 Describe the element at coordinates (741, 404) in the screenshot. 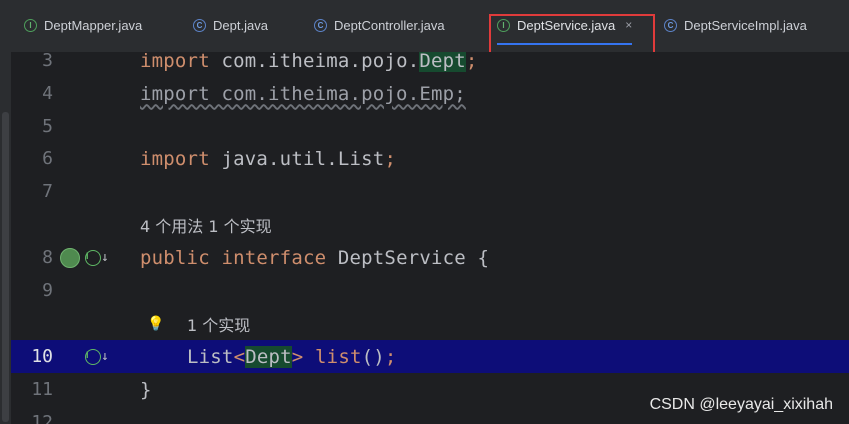

I see `watermark-text: CSDN @leeyayai_xixihah` at that location.